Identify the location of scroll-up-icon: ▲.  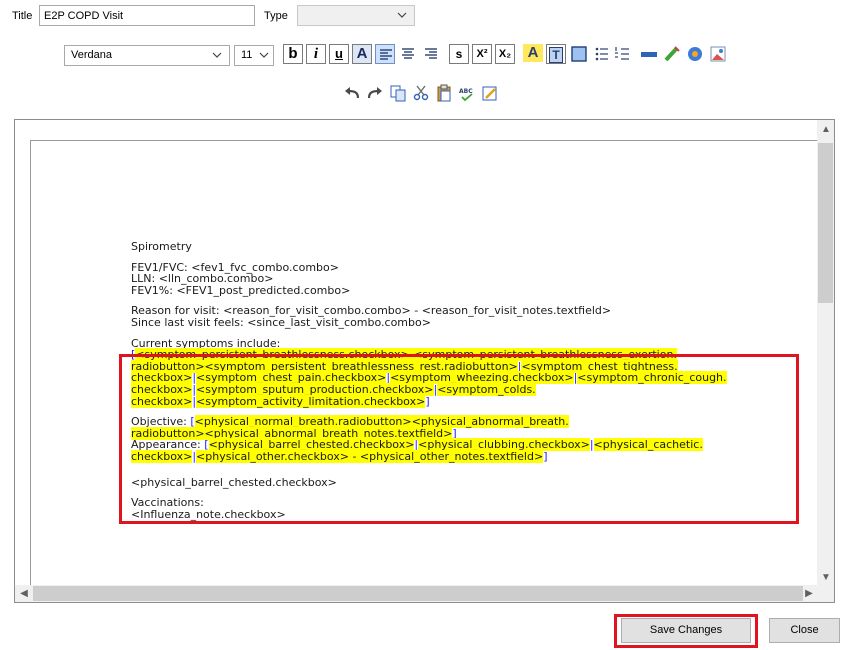
(826, 130).